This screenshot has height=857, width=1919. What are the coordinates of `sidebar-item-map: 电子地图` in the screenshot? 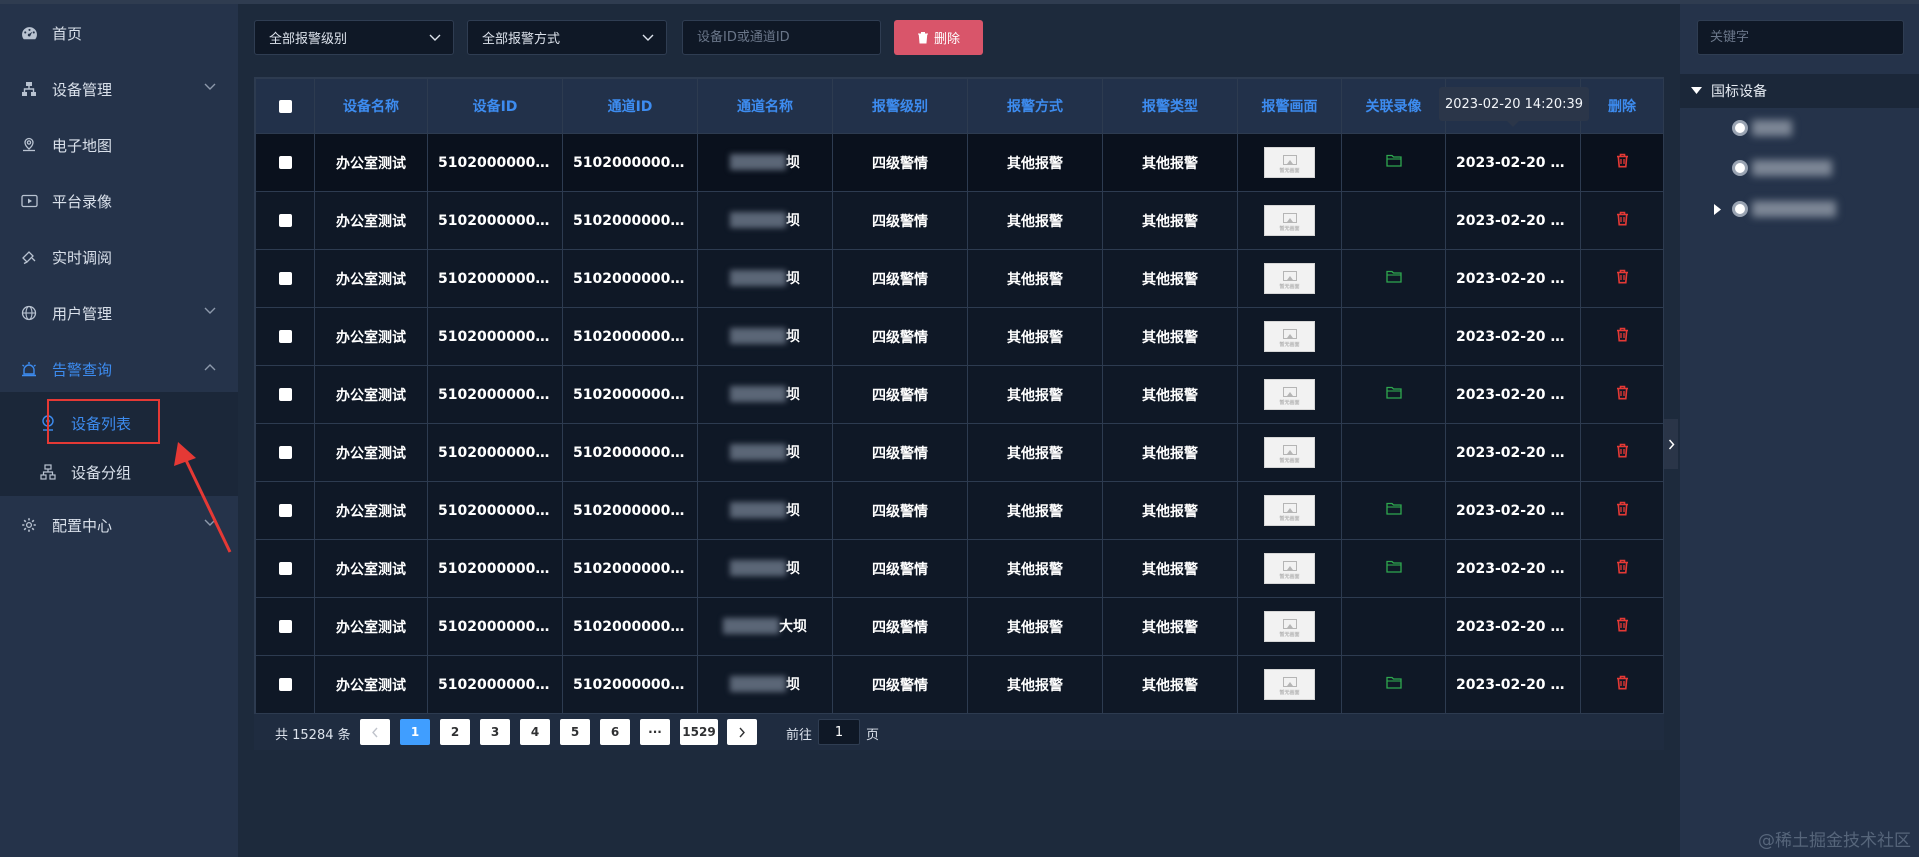 It's located at (119, 145).